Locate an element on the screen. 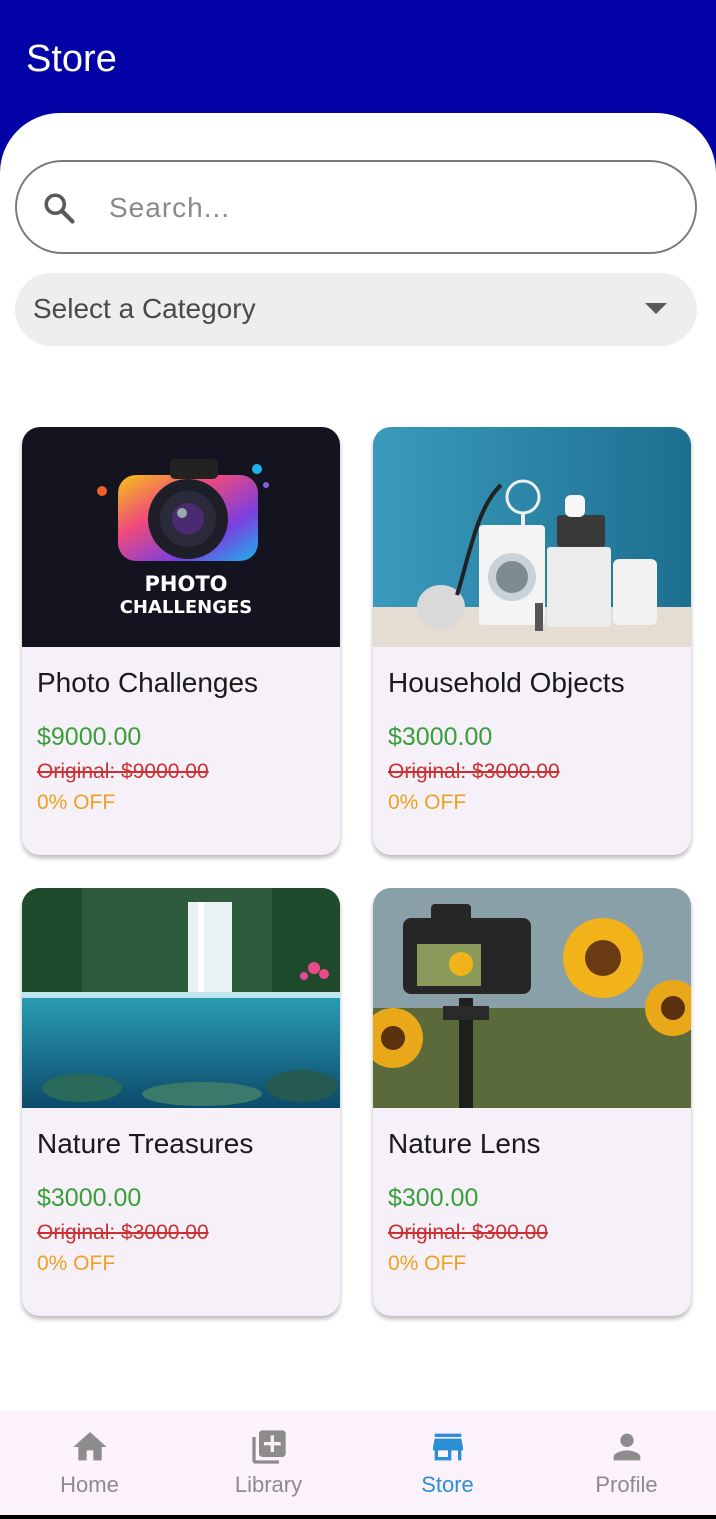 The width and height of the screenshot is (716, 1519). nav-label: Profile is located at coordinates (626, 1484).